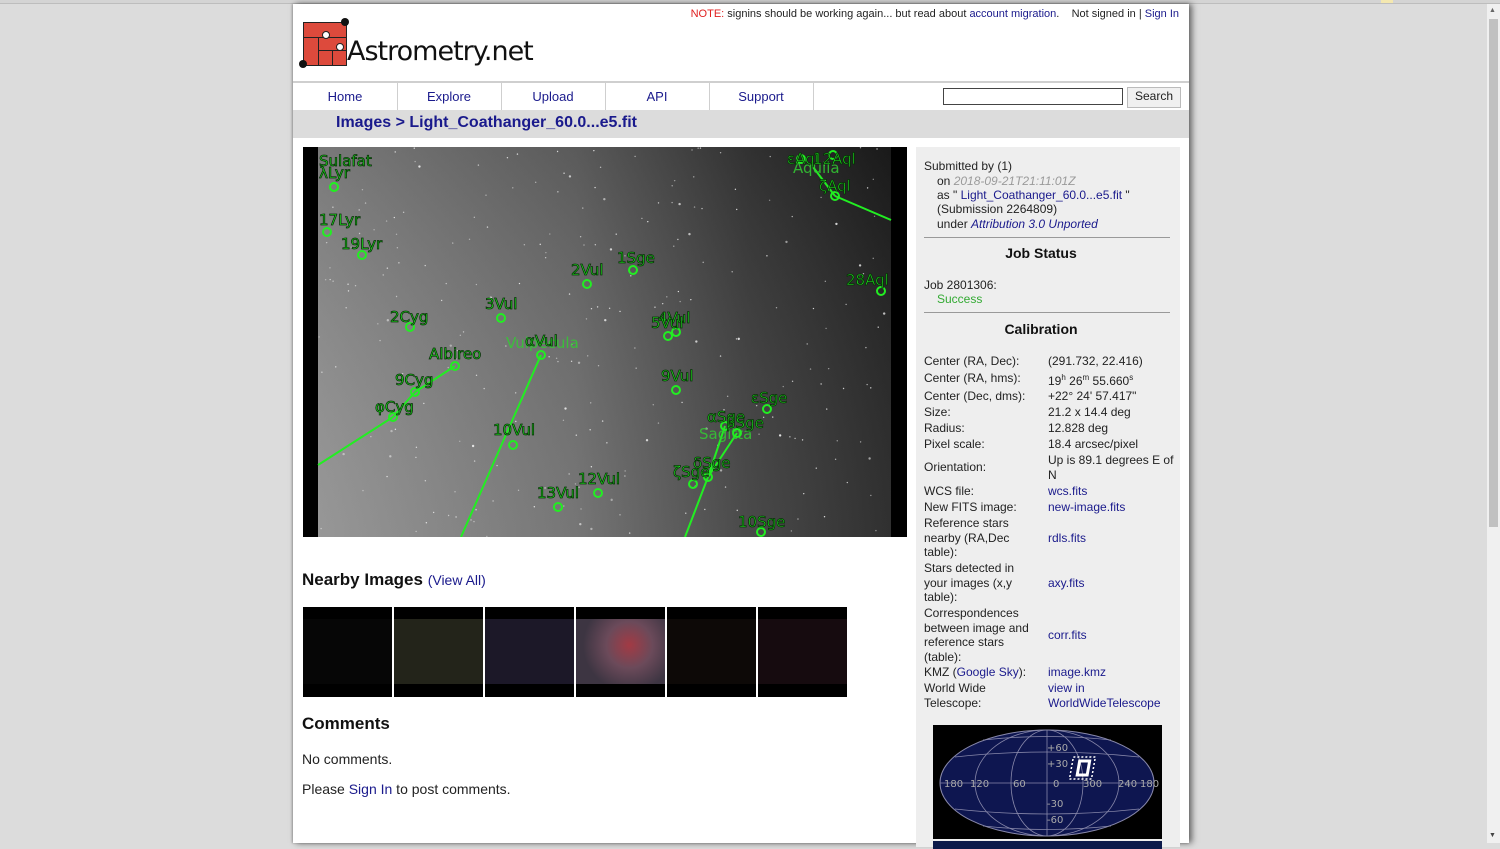  I want to click on nearby-title-text: Nearby Images, so click(362, 579).